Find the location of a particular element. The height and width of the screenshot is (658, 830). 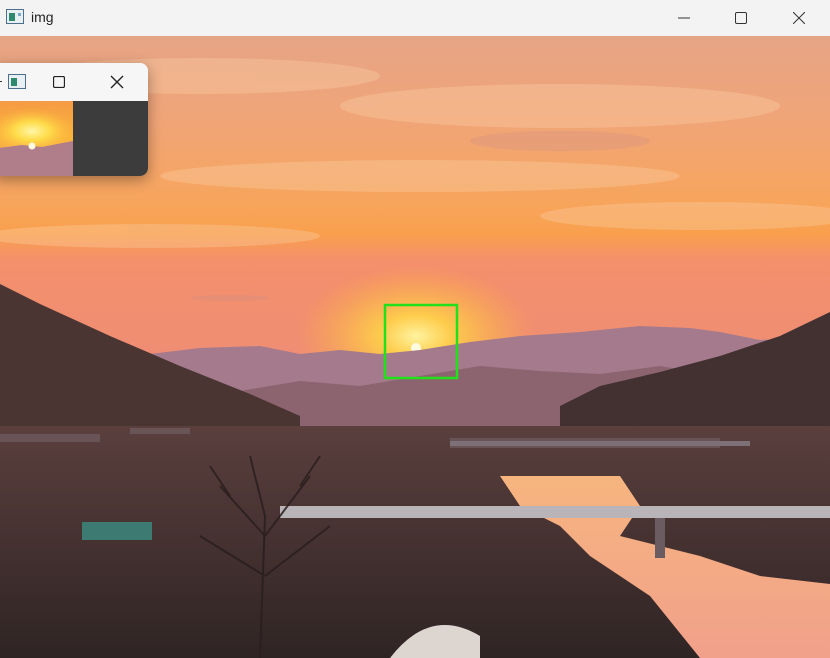

mini-window is located at coordinates (74, 119).